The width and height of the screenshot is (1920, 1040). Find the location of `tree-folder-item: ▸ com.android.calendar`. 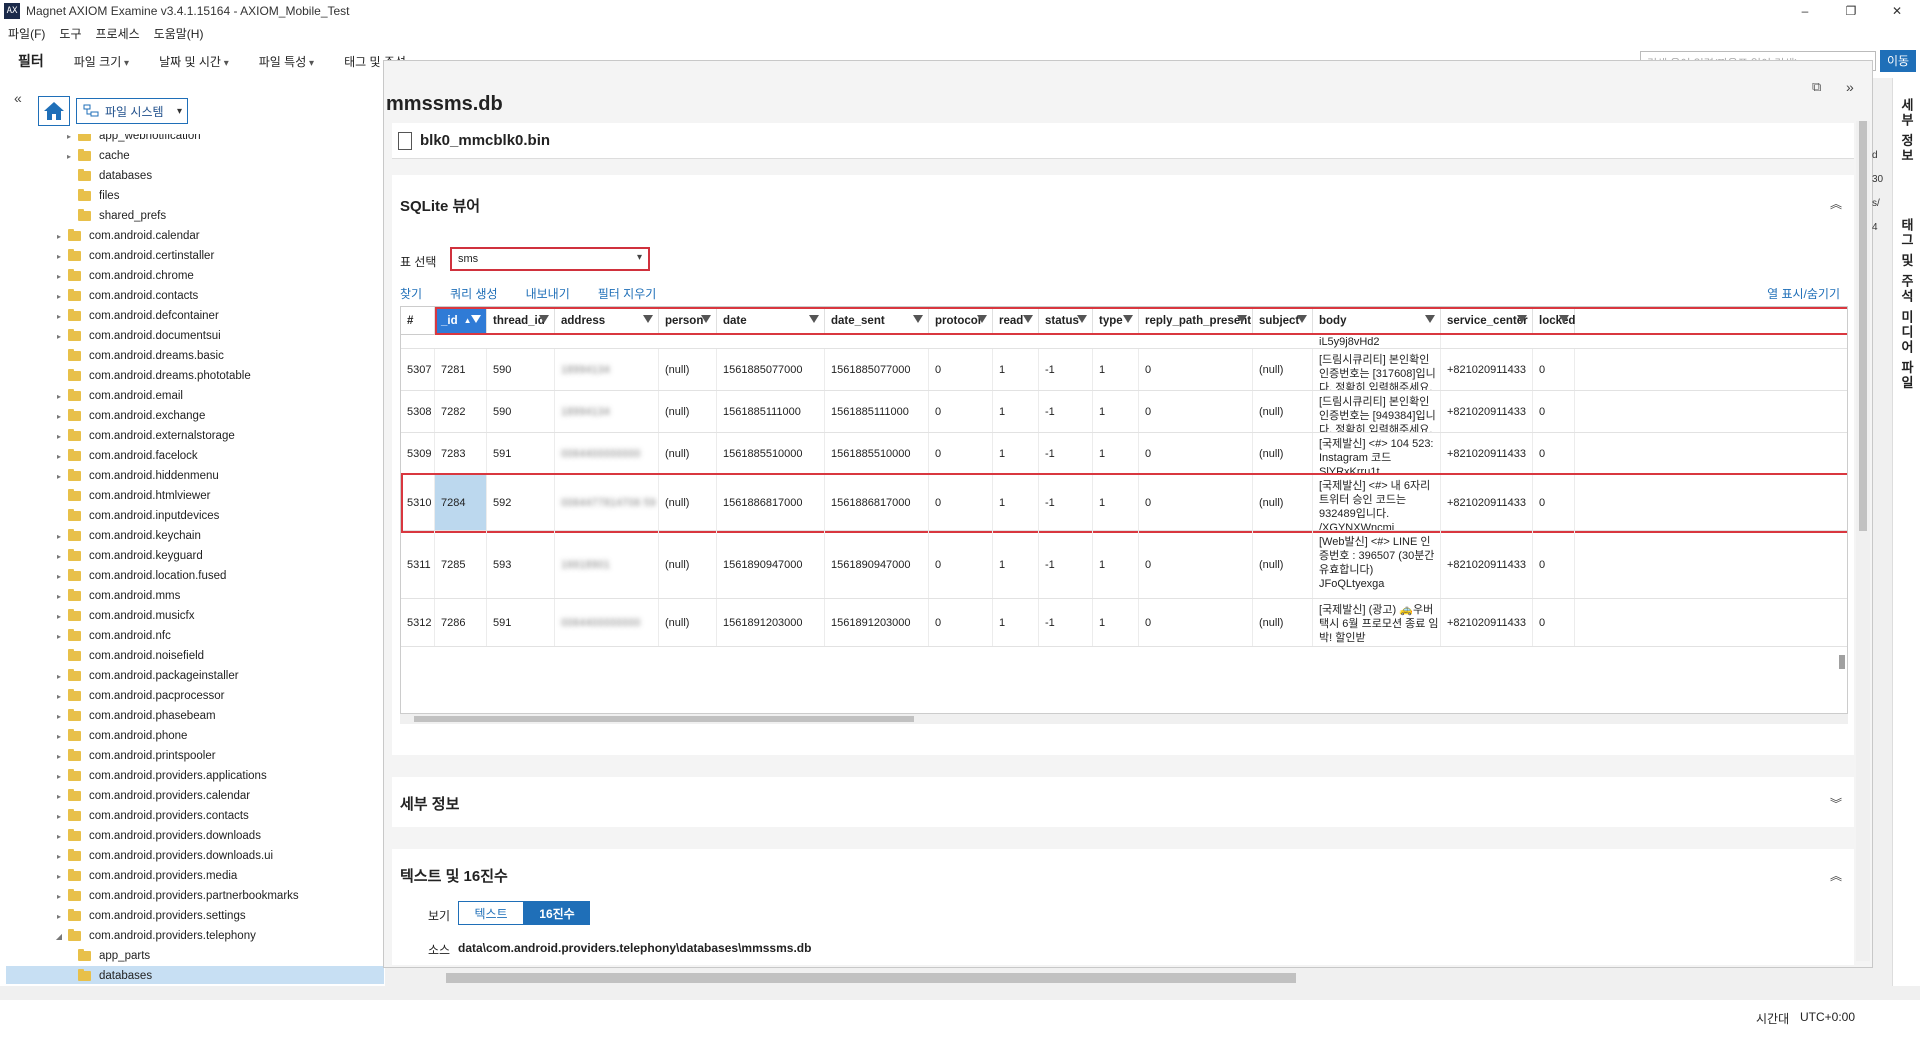

tree-folder-item: ▸ com.android.calendar is located at coordinates (195, 236).